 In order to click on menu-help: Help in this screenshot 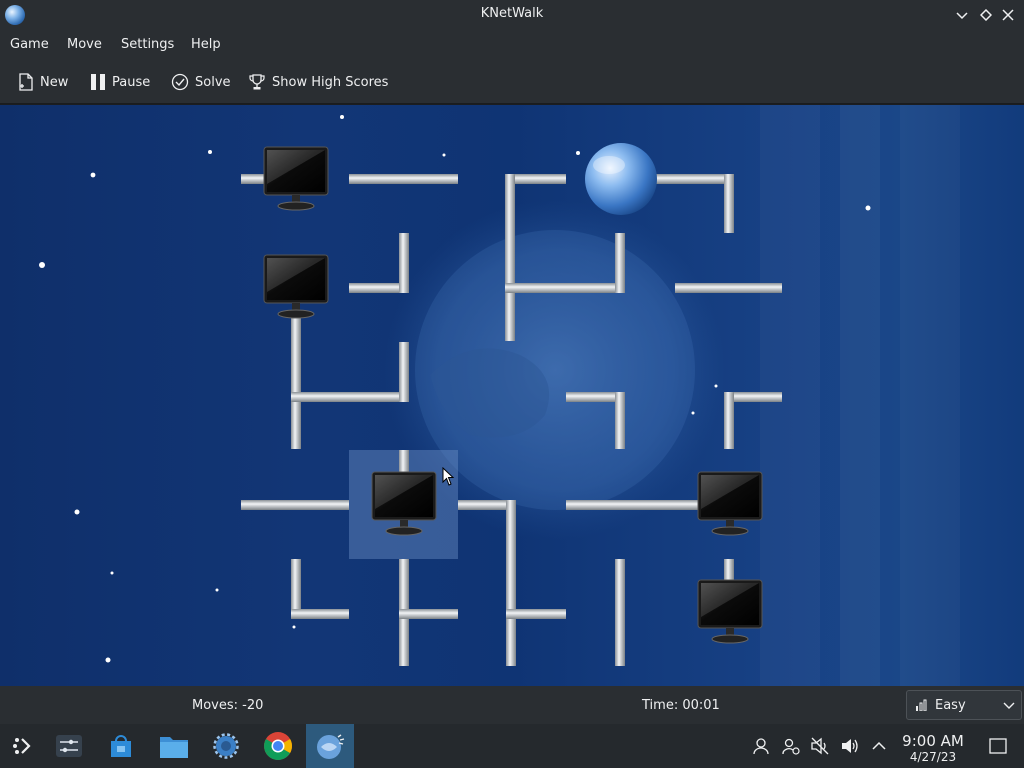, I will do `click(206, 44)`.